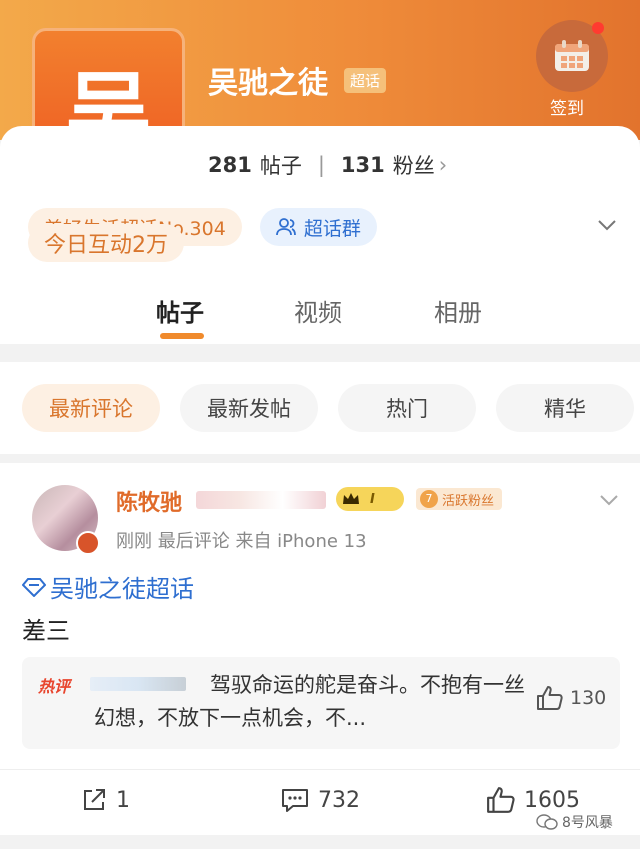 The image size is (640, 849). Describe the element at coordinates (572, 55) in the screenshot. I see `calendar-icon` at that location.